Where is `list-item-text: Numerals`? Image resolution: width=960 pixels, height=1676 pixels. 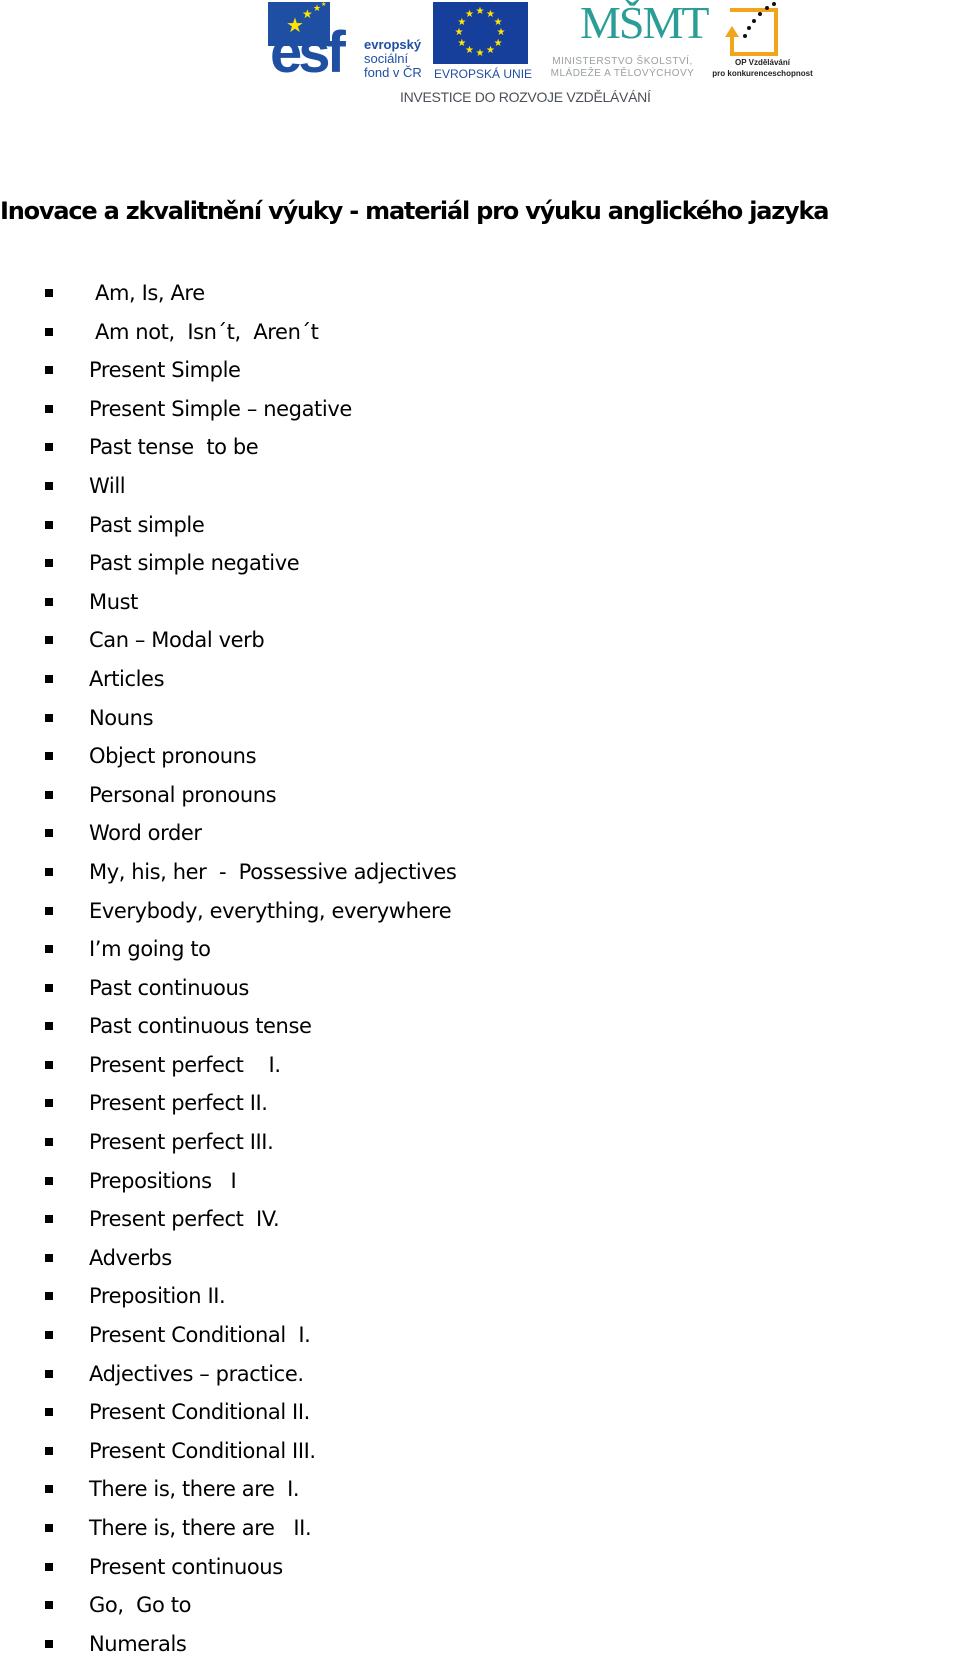 list-item-text: Numerals is located at coordinates (138, 1643).